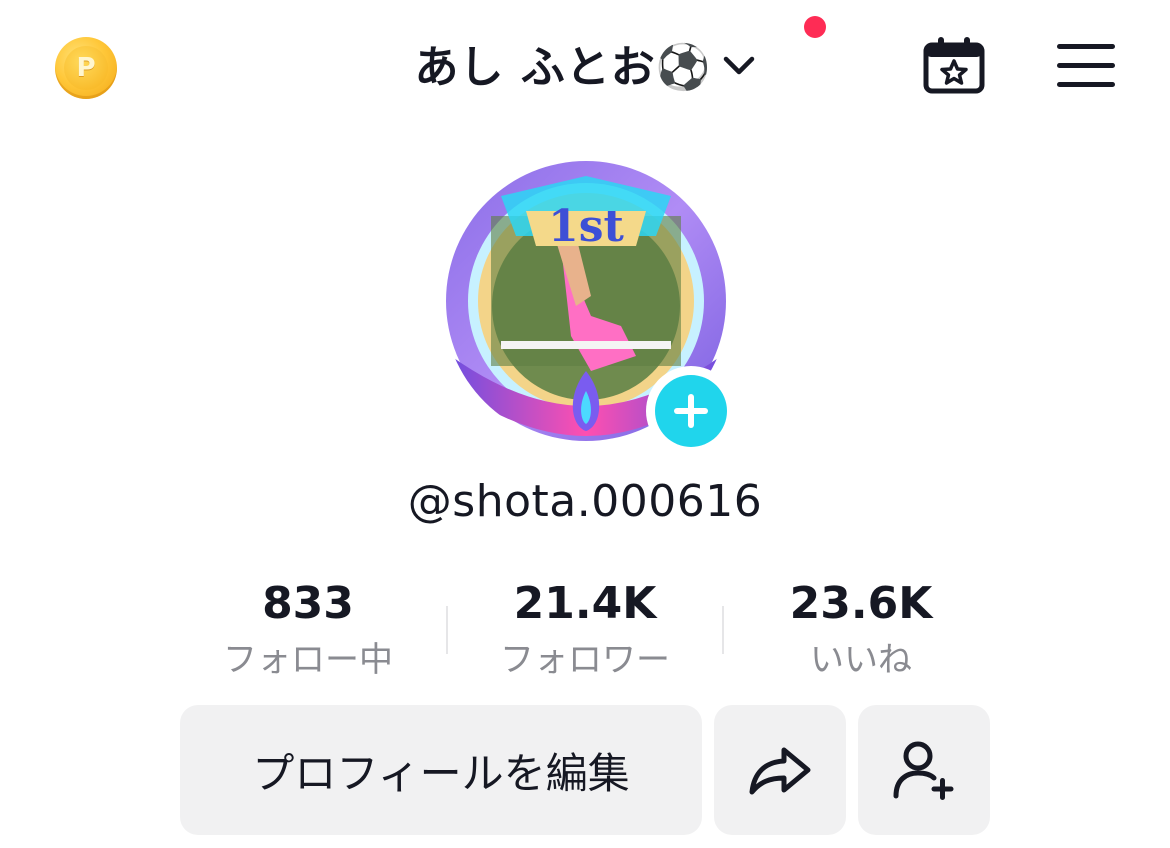 The width and height of the screenshot is (1170, 848). What do you see at coordinates (563, 67) in the screenshot?
I see `page-title: あし ふとお⚽` at bounding box center [563, 67].